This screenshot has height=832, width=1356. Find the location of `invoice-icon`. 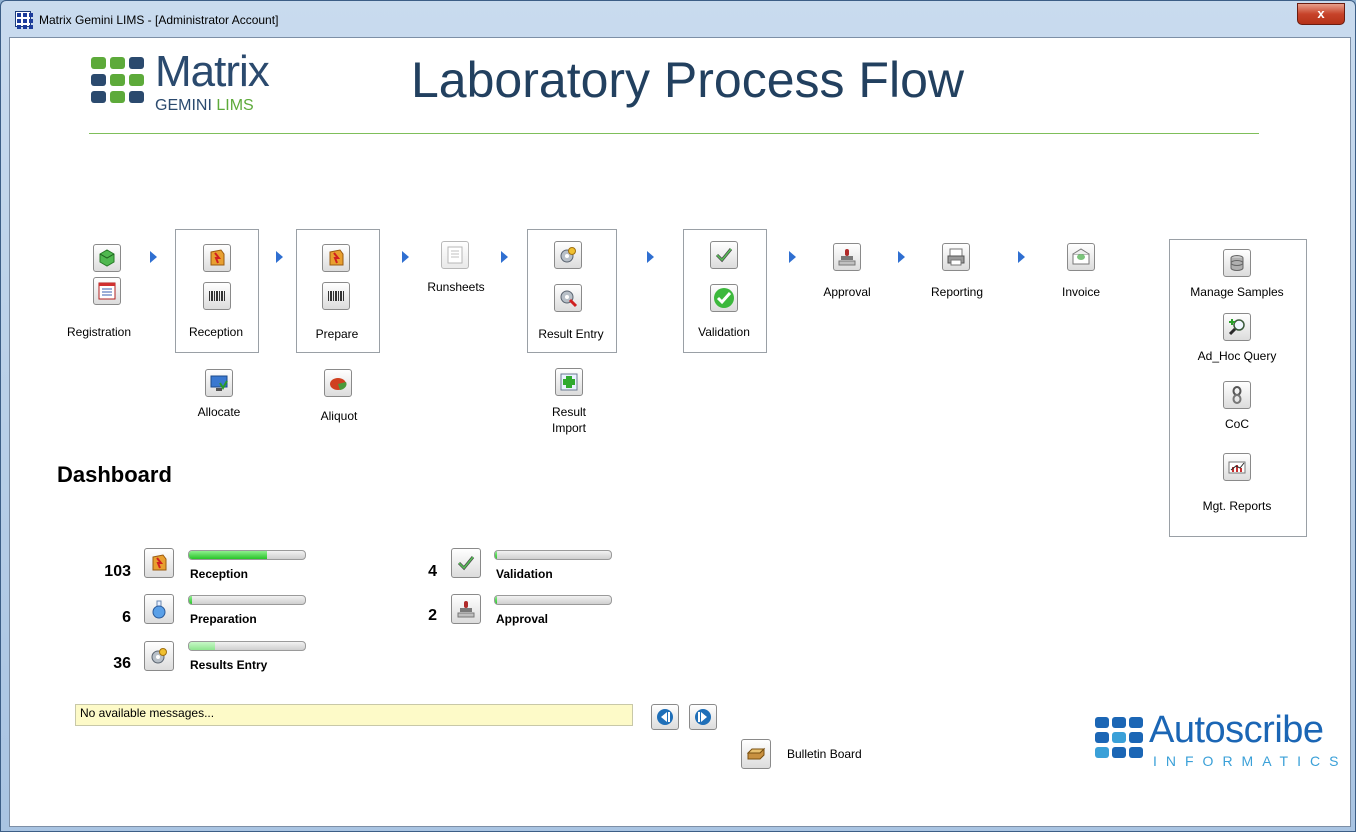

invoice-icon is located at coordinates (1081, 257).